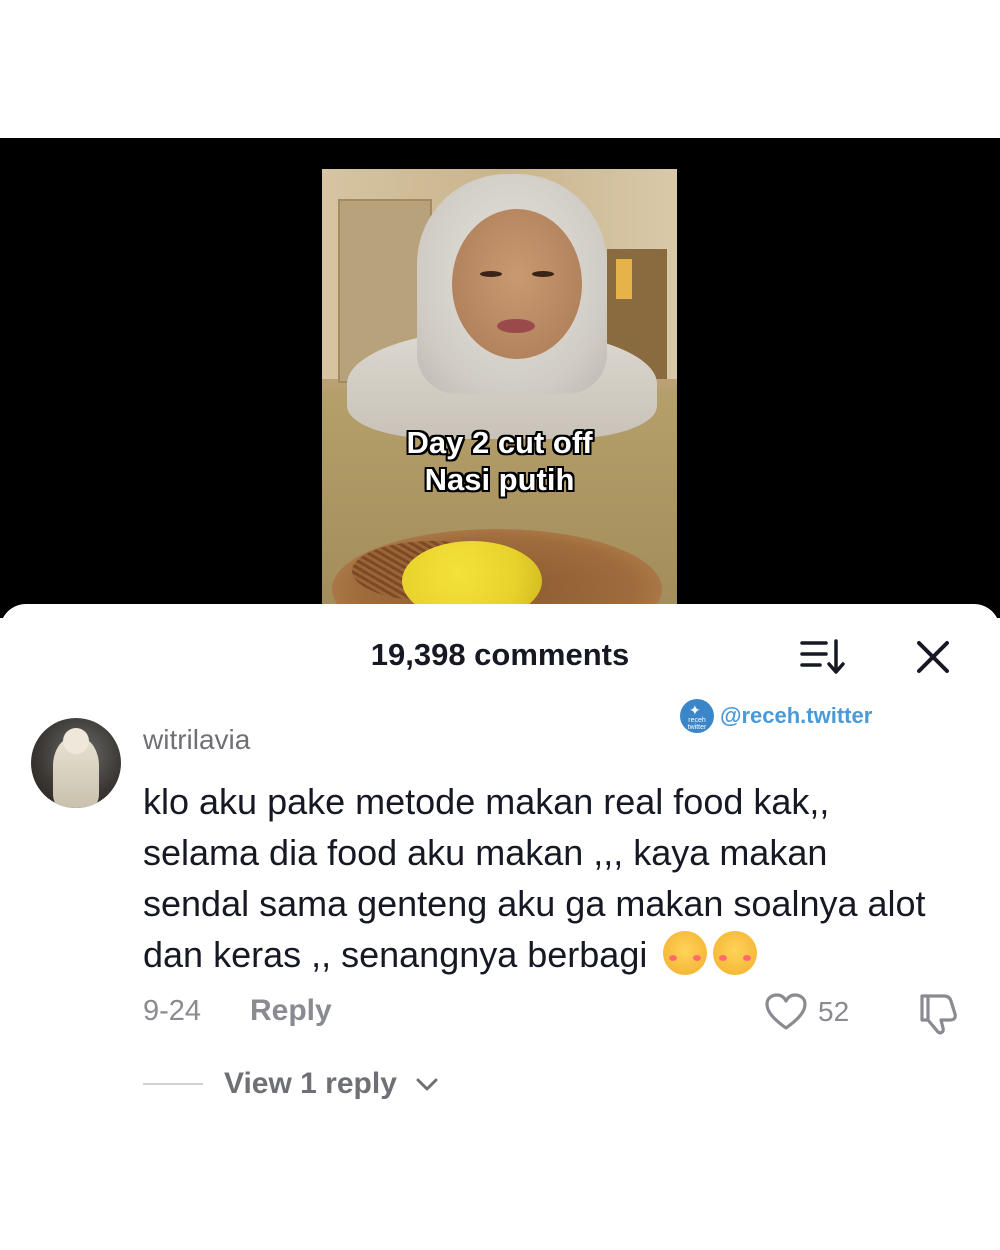 Image resolution: width=1000 pixels, height=1250 pixels. I want to click on chevron-down-icon, so click(427, 1085).